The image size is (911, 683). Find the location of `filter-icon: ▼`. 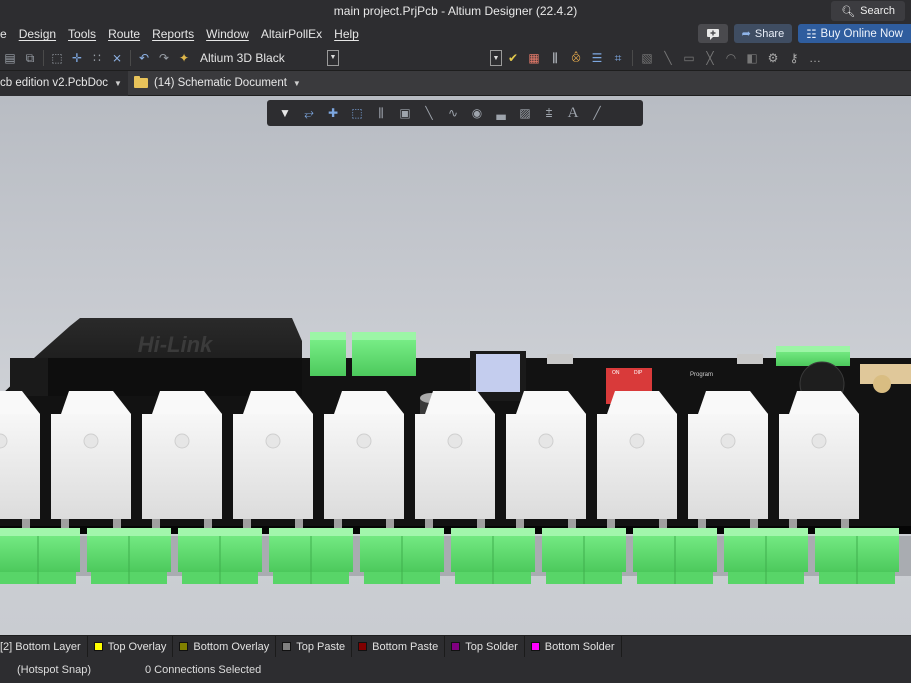

filter-icon: ▼ is located at coordinates (285, 113).